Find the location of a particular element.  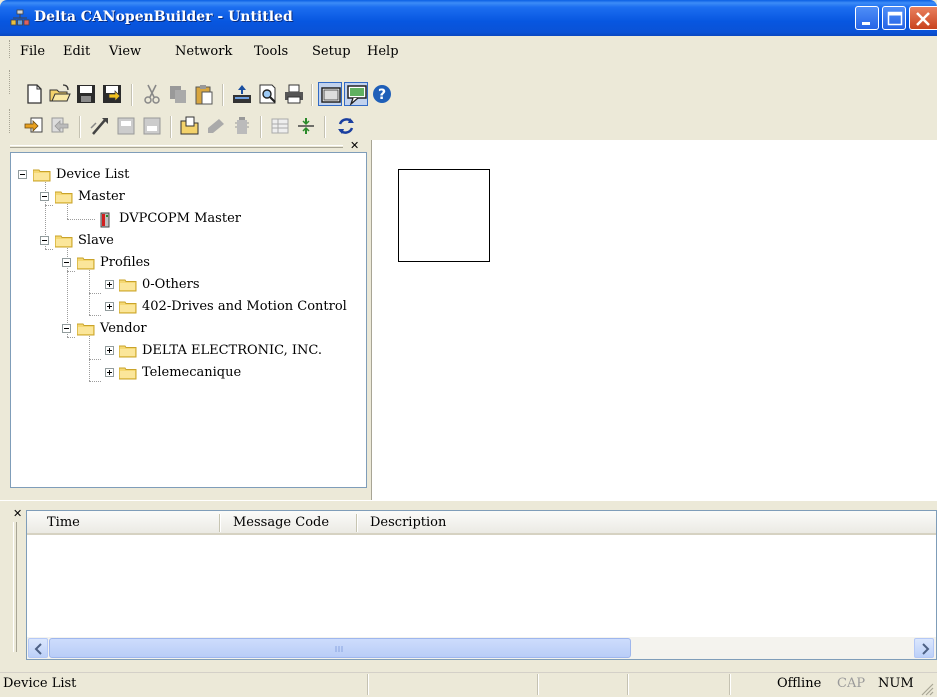

scroll-left-button is located at coordinates (38, 648).